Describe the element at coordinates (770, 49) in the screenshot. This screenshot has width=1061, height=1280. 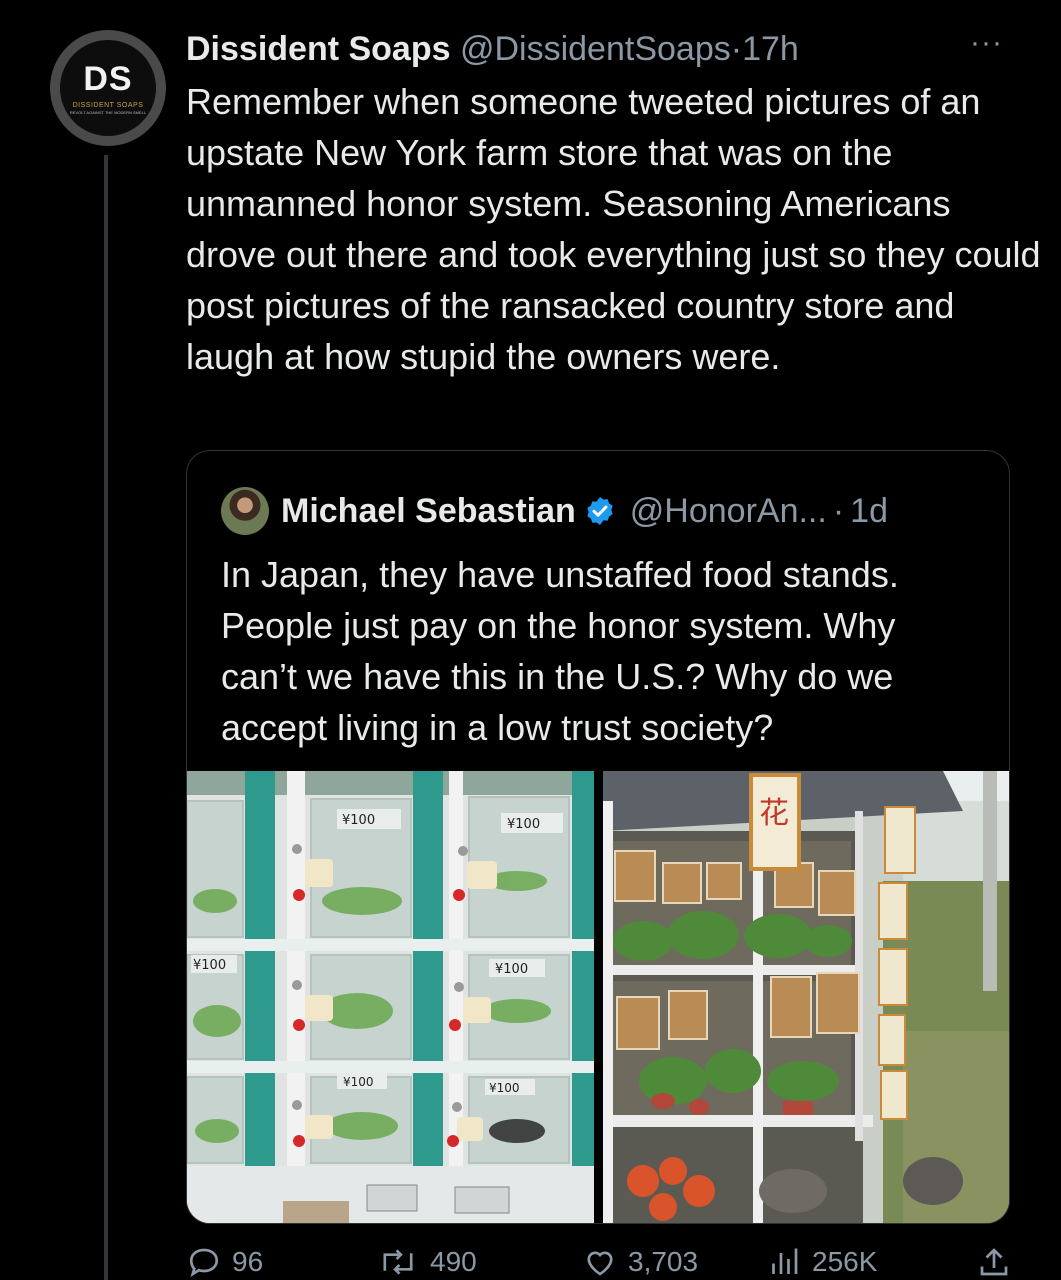
I see `tweet-time: 17h` at that location.